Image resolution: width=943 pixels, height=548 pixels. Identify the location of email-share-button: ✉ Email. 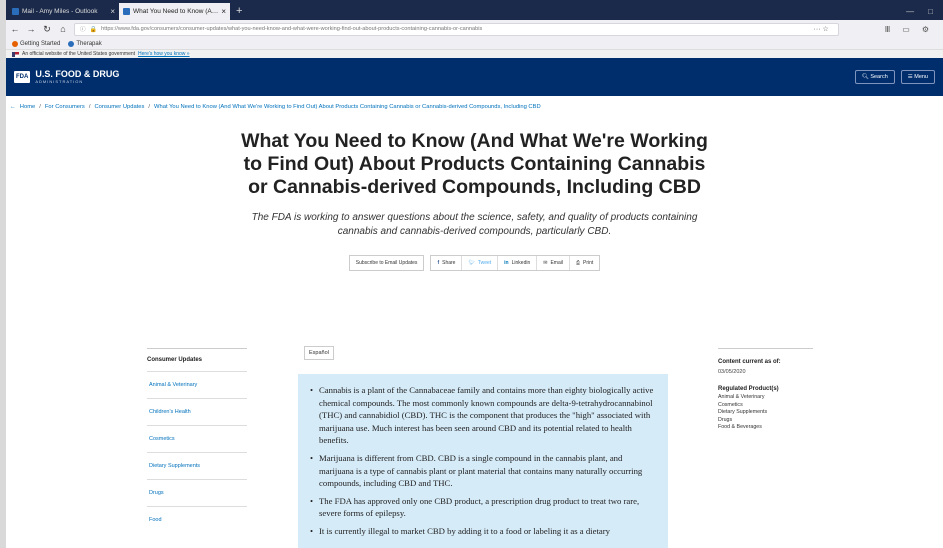
(553, 263).